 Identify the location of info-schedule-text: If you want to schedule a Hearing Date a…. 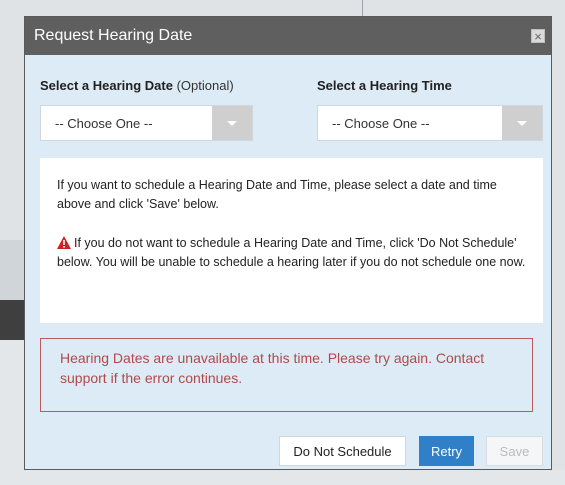
(277, 194).